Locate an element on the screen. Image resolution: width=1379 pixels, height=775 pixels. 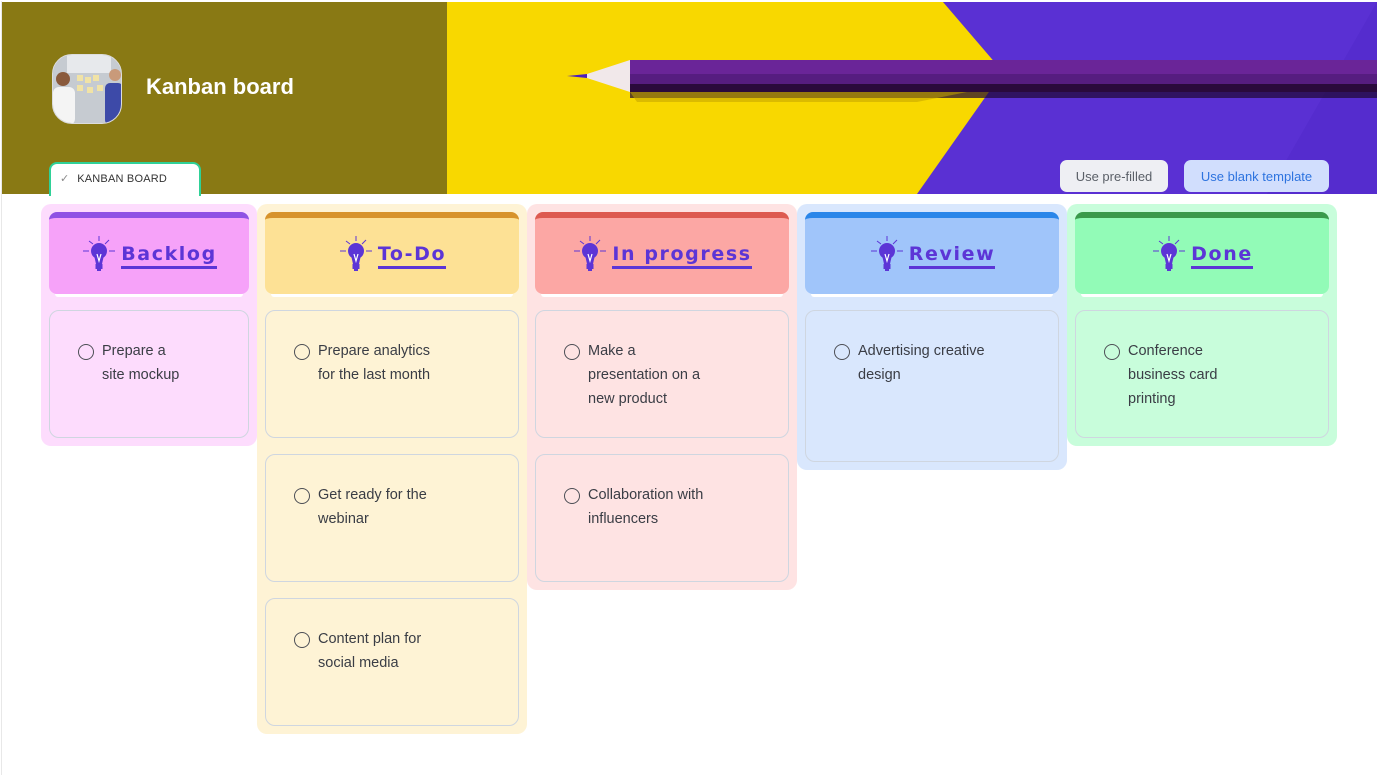
task-card: Content plan for social media is located at coordinates (392, 662).